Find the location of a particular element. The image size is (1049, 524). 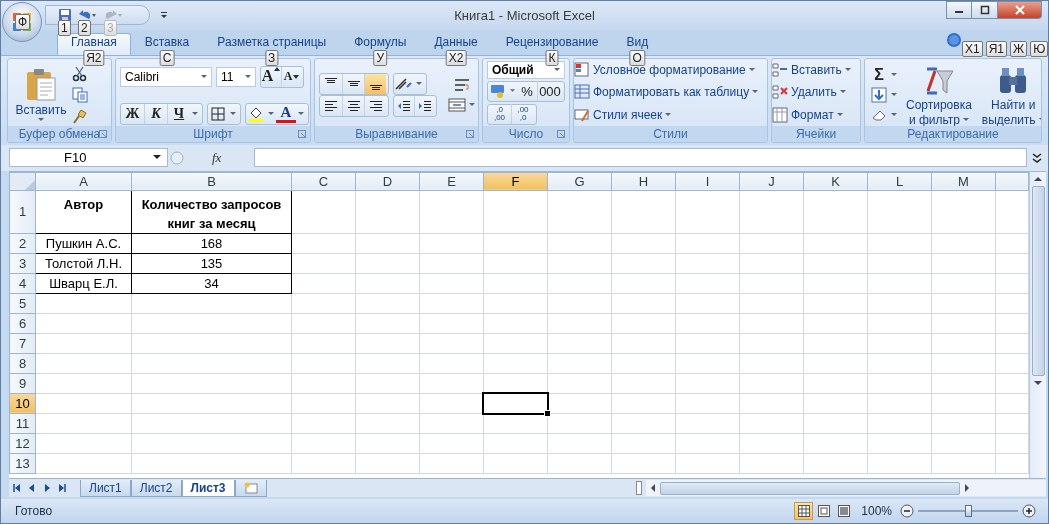

column-header: G is located at coordinates (579, 181).